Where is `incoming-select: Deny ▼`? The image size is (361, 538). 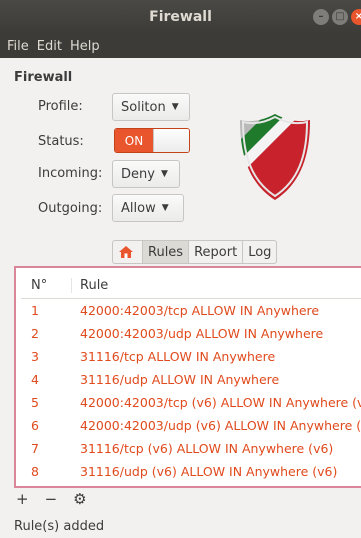 incoming-select: Deny ▼ is located at coordinates (146, 174).